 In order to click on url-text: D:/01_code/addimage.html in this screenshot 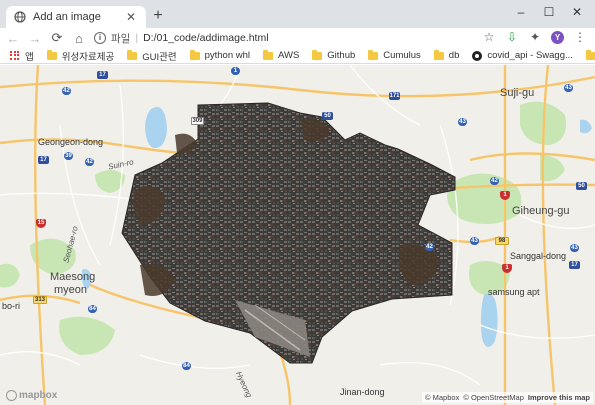, I will do `click(206, 38)`.